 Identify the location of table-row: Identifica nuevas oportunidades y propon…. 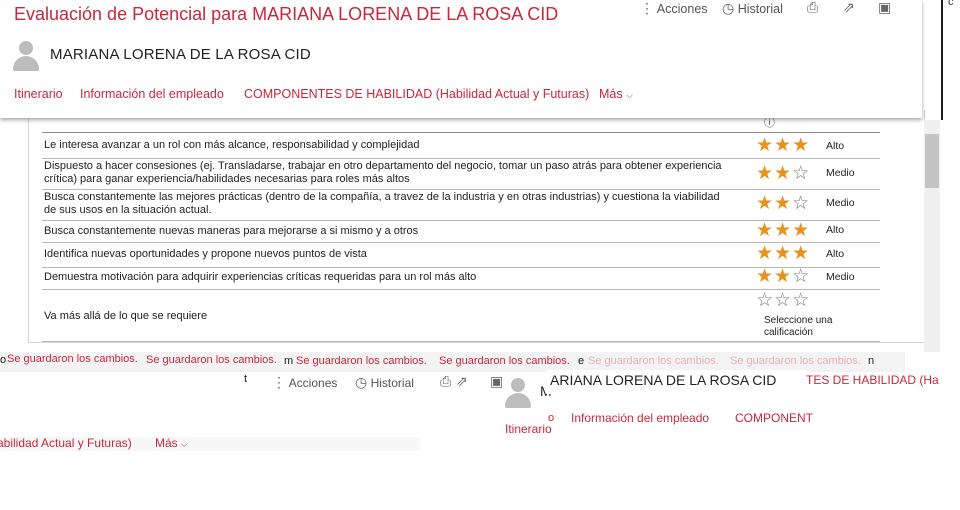
(461, 255).